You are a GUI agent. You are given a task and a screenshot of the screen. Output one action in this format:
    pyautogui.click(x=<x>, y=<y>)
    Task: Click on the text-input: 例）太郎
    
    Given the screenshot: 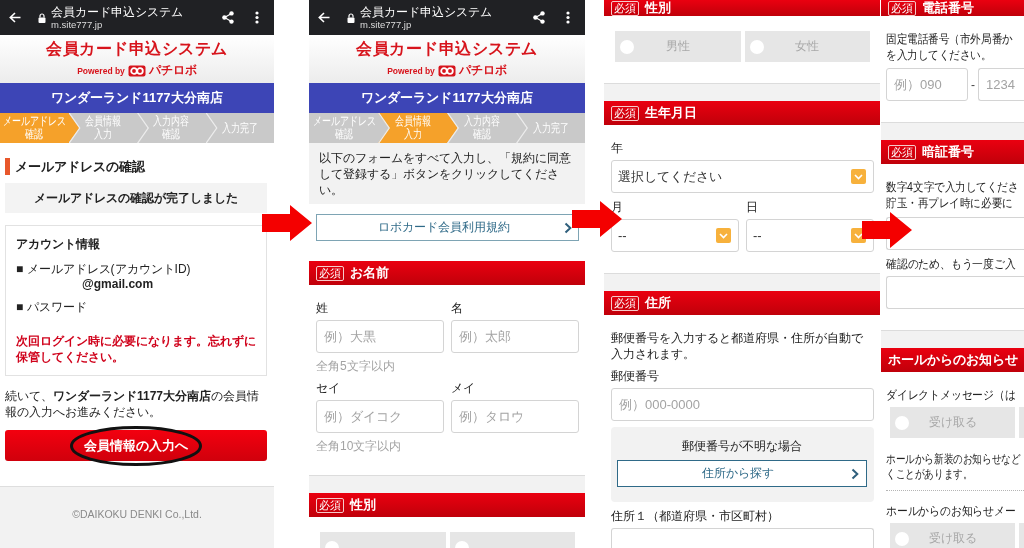 What is the action you would take?
    pyautogui.click(x=515, y=336)
    